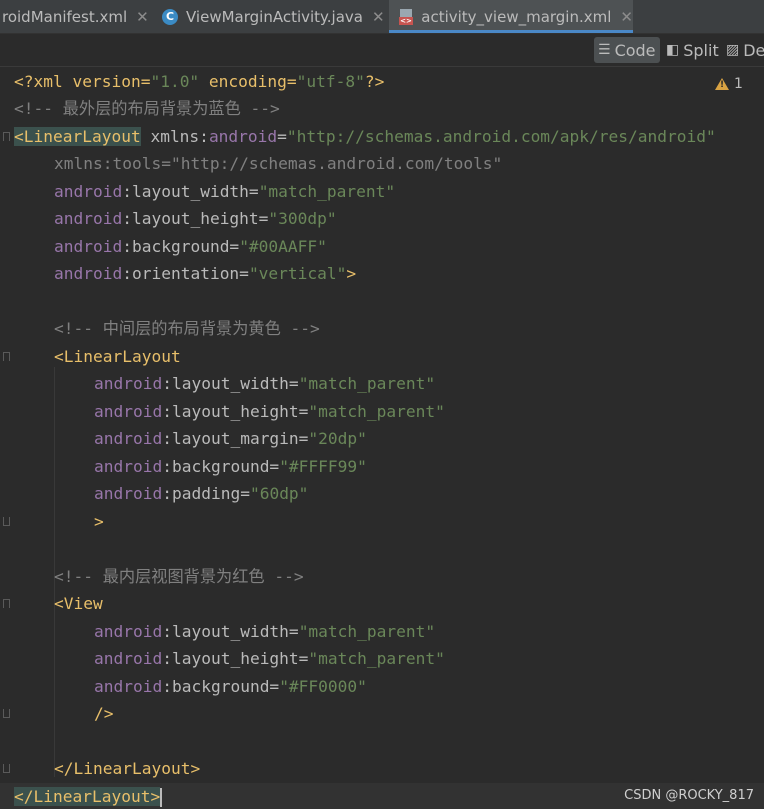 This screenshot has width=764, height=809. What do you see at coordinates (104, 713) in the screenshot?
I see `code-line: />` at bounding box center [104, 713].